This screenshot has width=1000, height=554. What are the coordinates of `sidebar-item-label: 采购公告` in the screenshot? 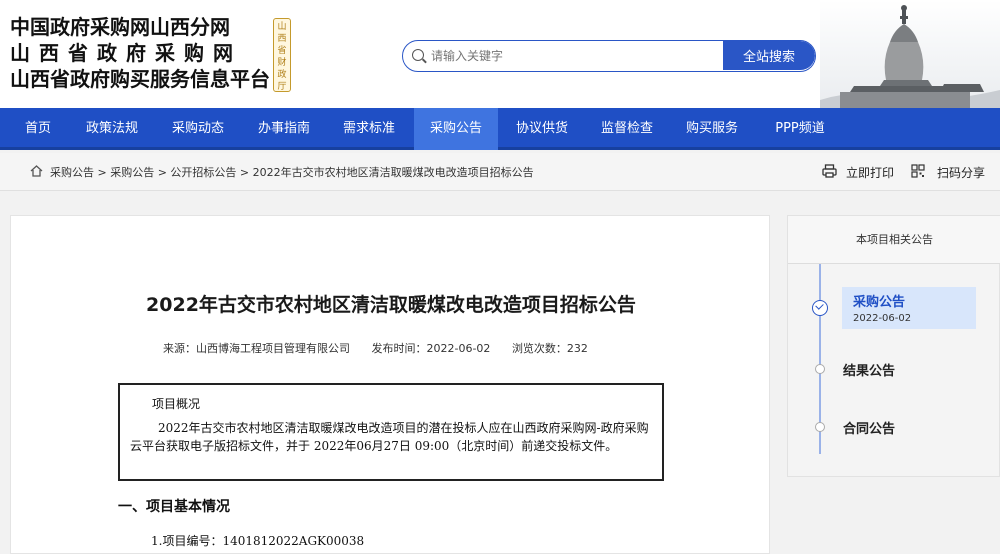 It's located at (879, 302).